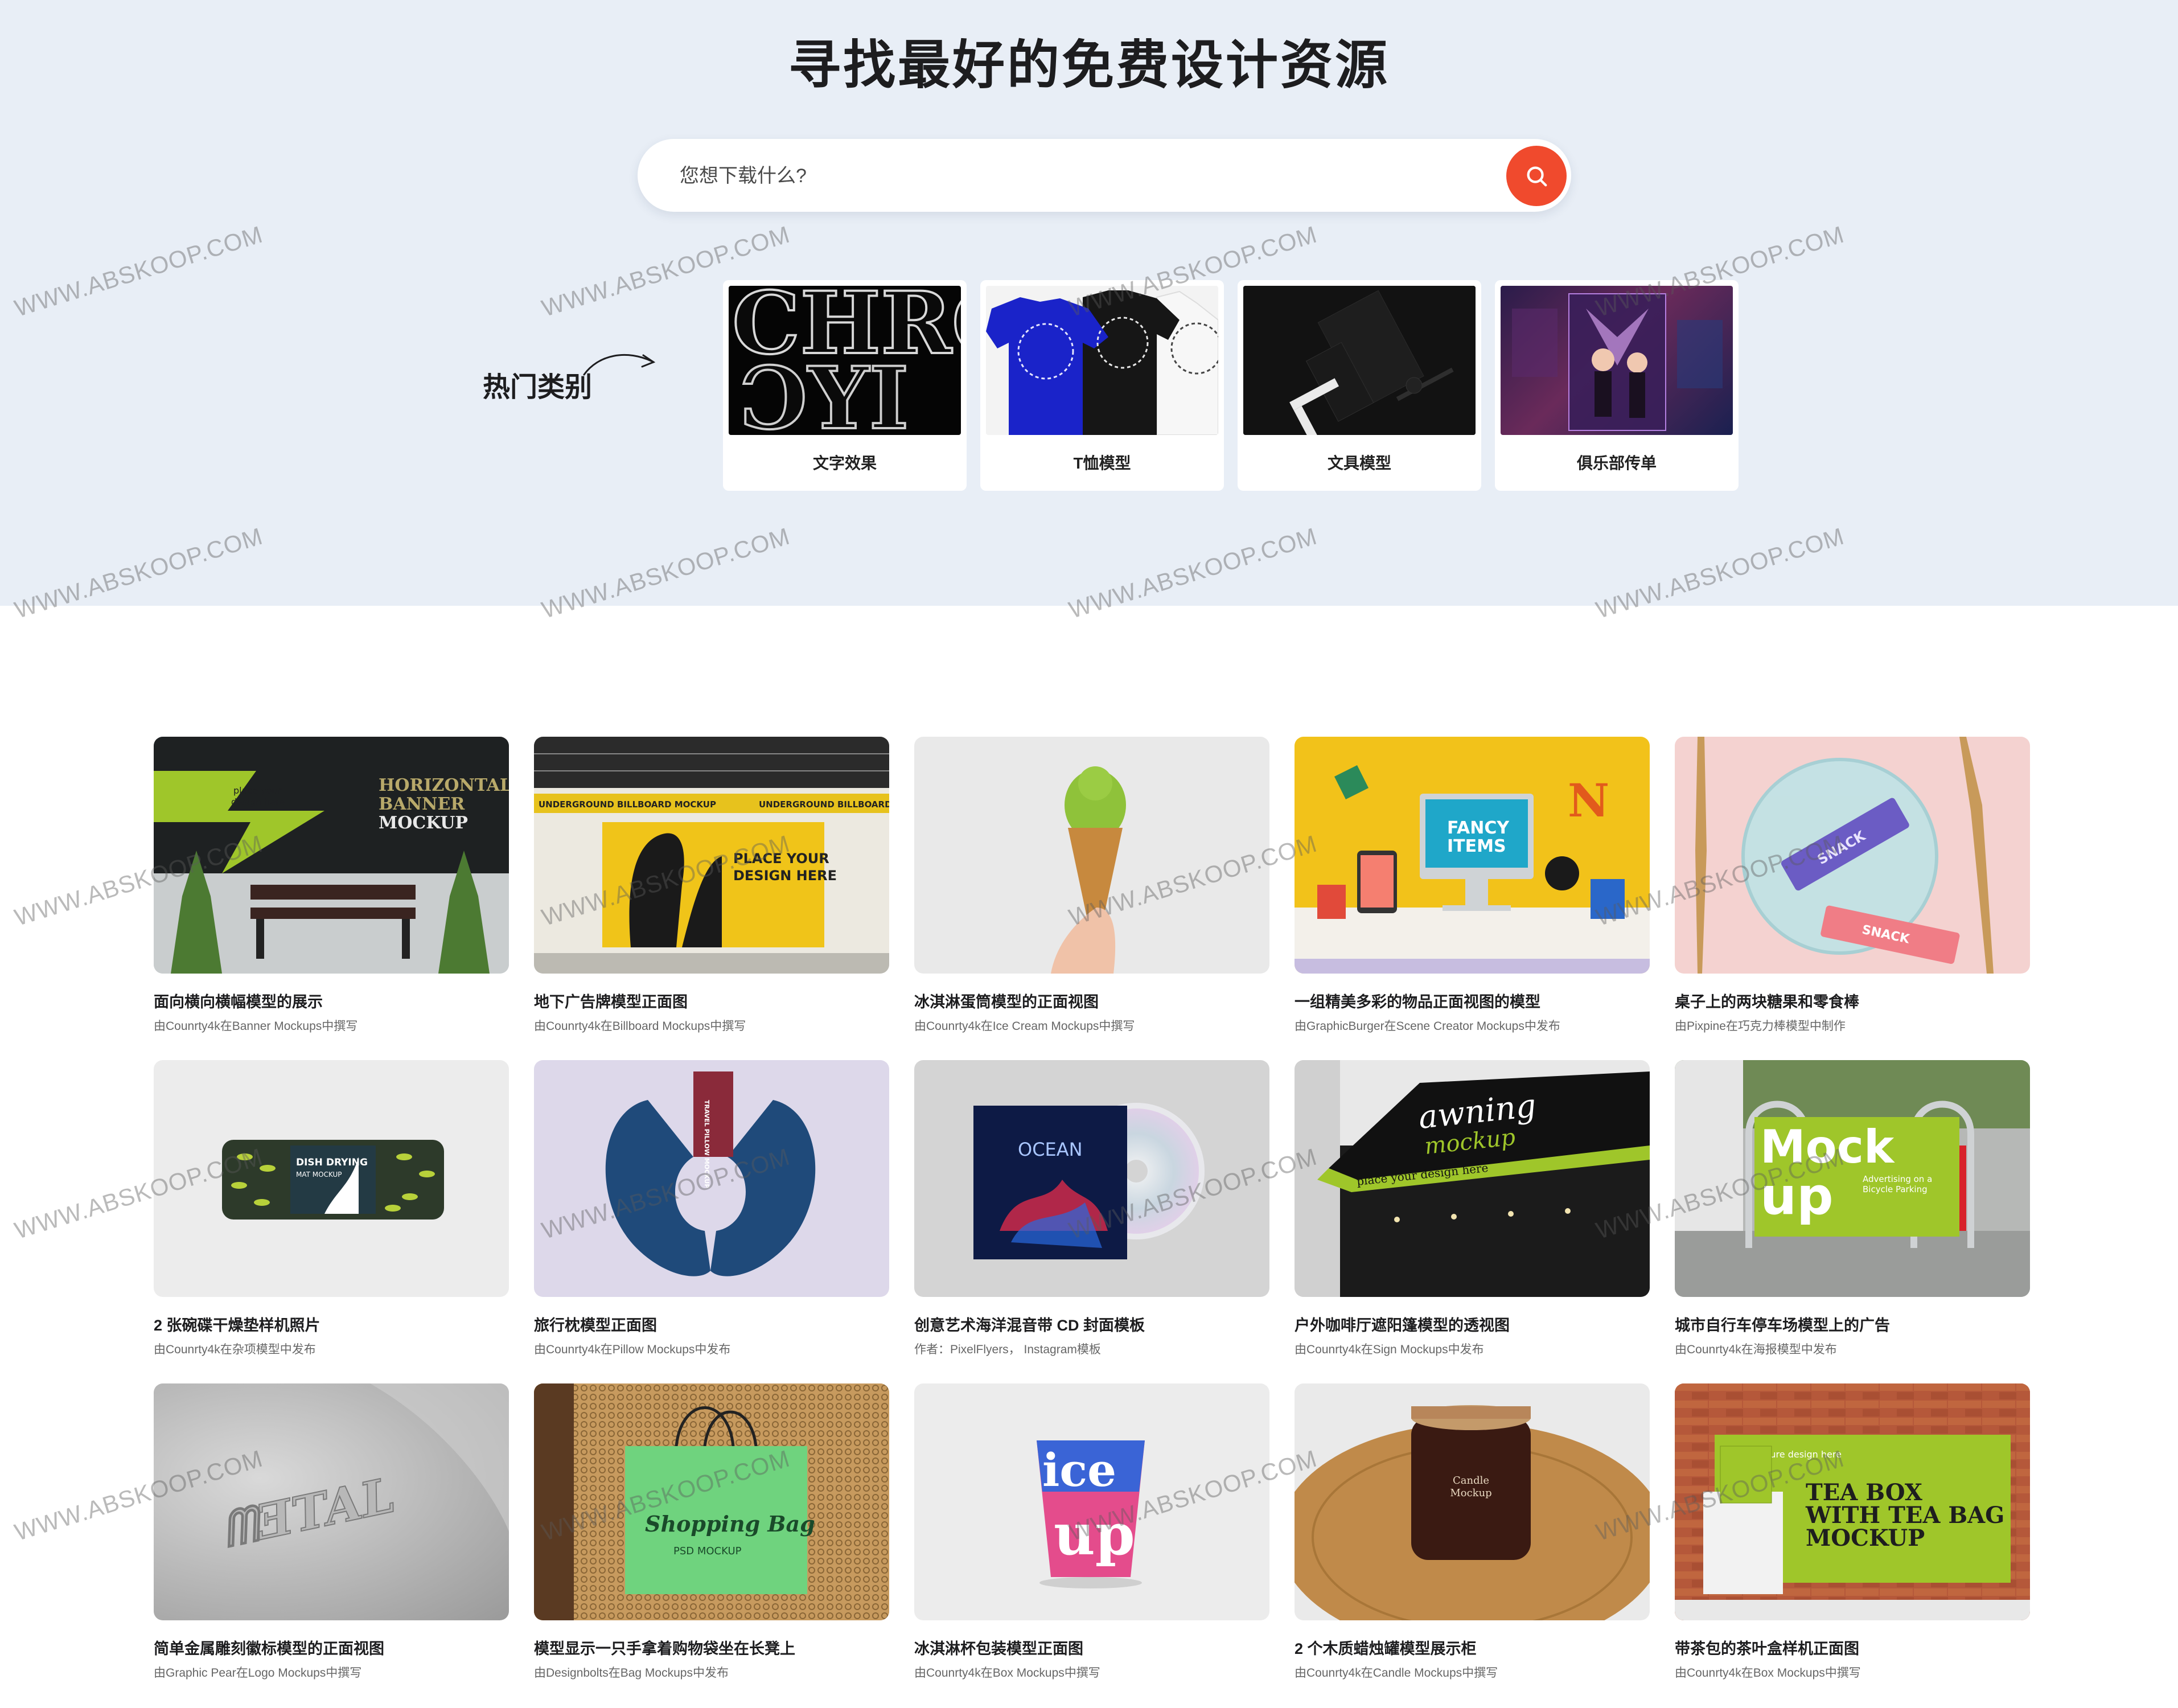  What do you see at coordinates (269, 1649) in the screenshot?
I see `resource-title: 简单金属雕刻徽标模型的正面视图` at bounding box center [269, 1649].